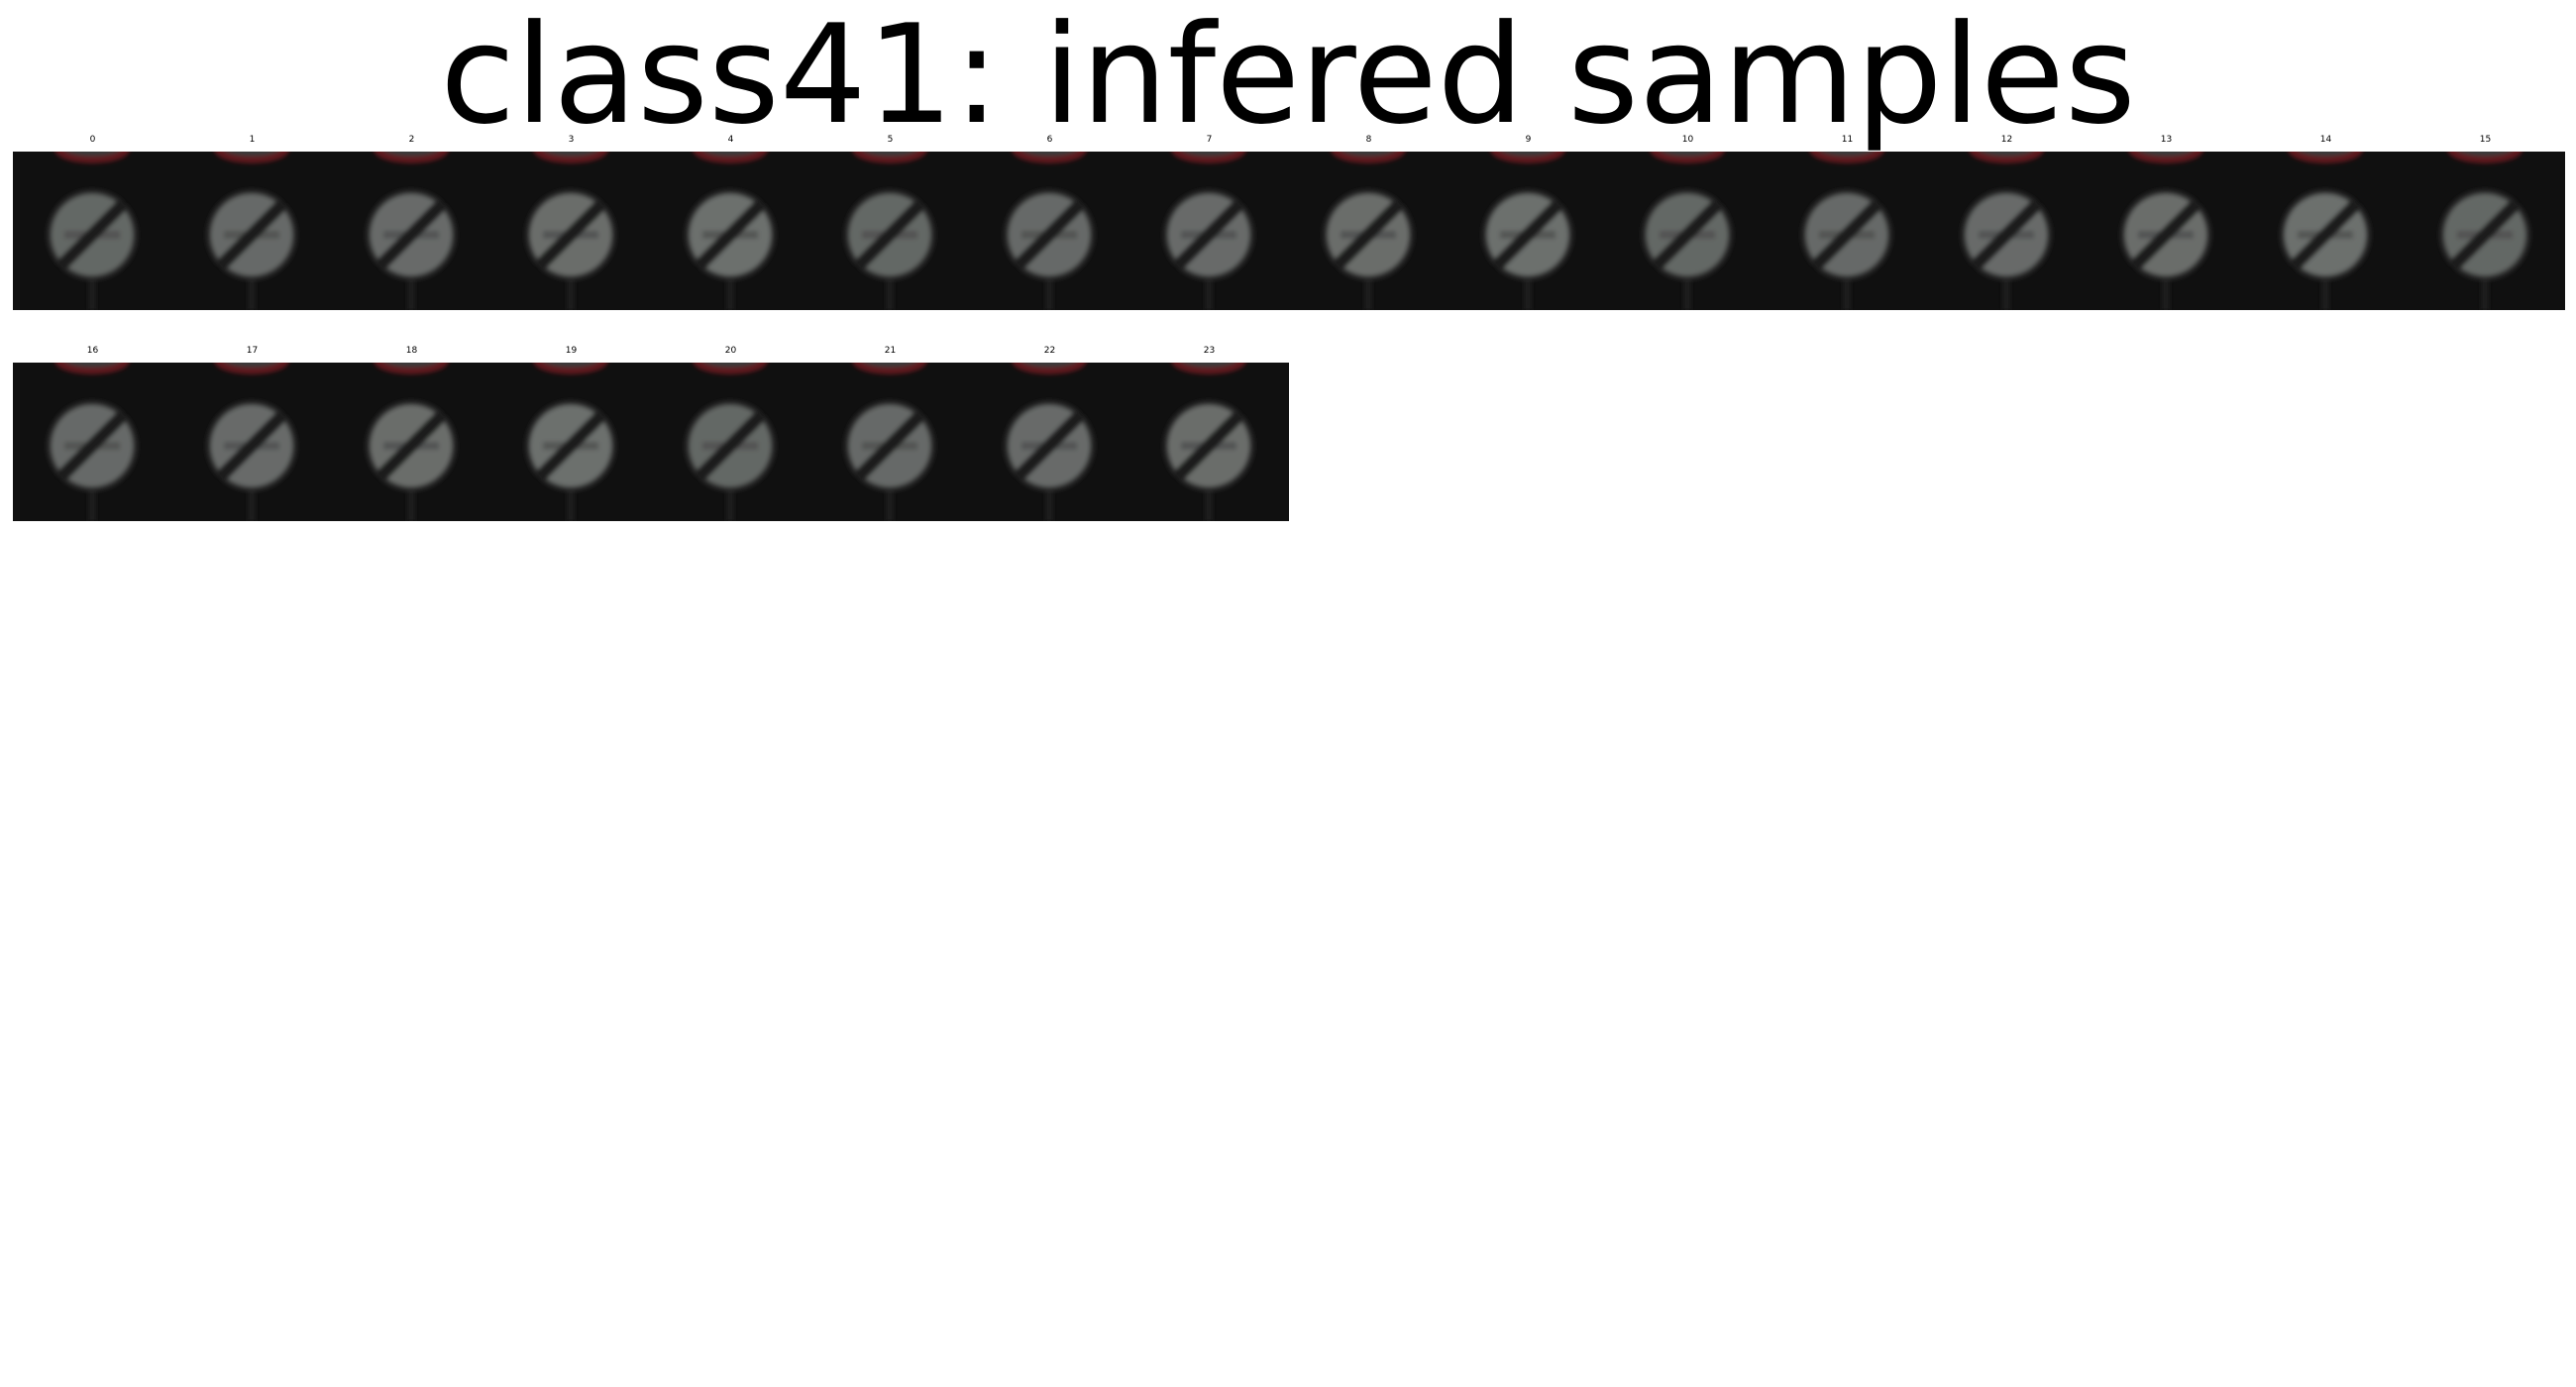 This screenshot has height=1387, width=2576. I want to click on sample-index-label: 17, so click(252, 351).